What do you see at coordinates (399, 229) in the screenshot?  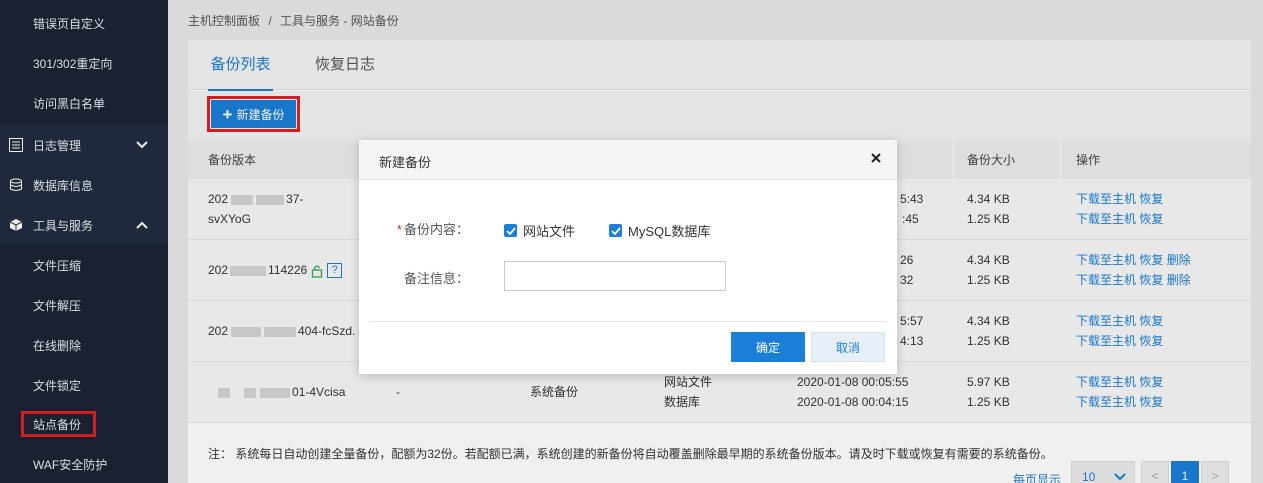 I see `required-mark: *` at bounding box center [399, 229].